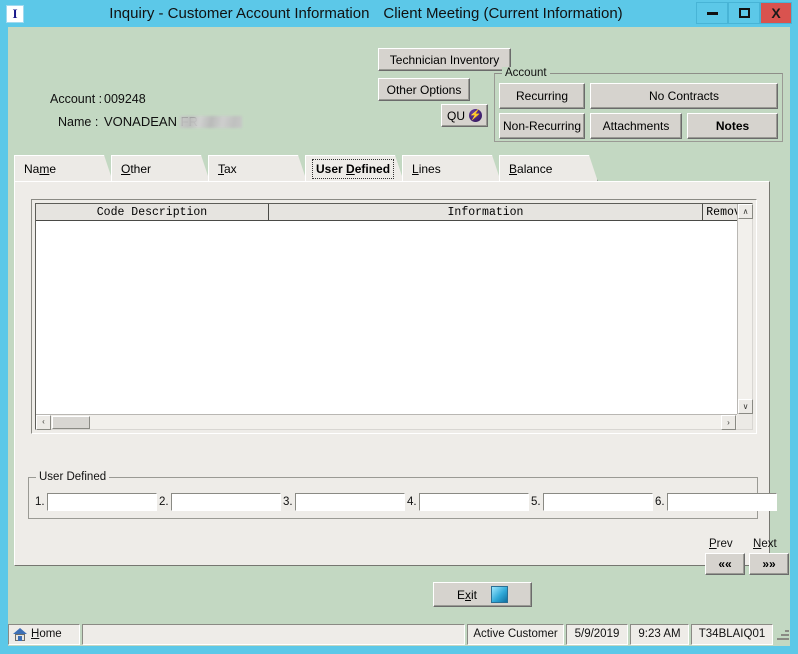 The height and width of the screenshot is (654, 798). What do you see at coordinates (152, 212) in the screenshot?
I see `column-header-code-description: Code Description` at bounding box center [152, 212].